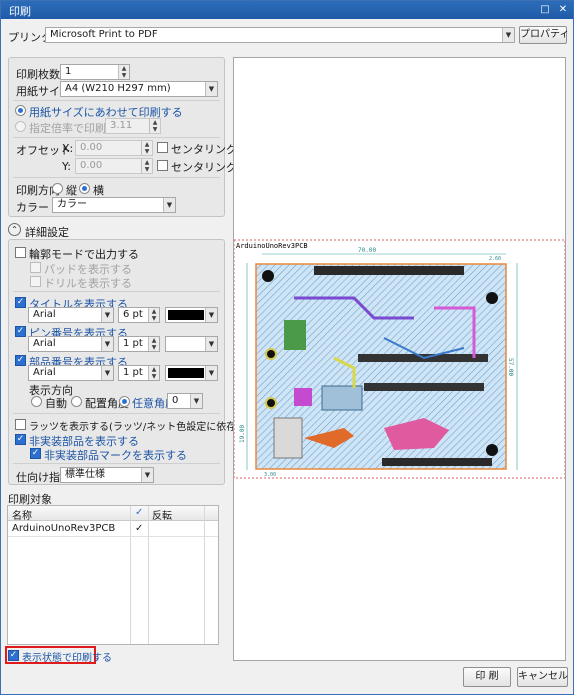 Image resolution: width=574 pixels, height=695 pixels. I want to click on fit-to-paper-radio, so click(20, 110).